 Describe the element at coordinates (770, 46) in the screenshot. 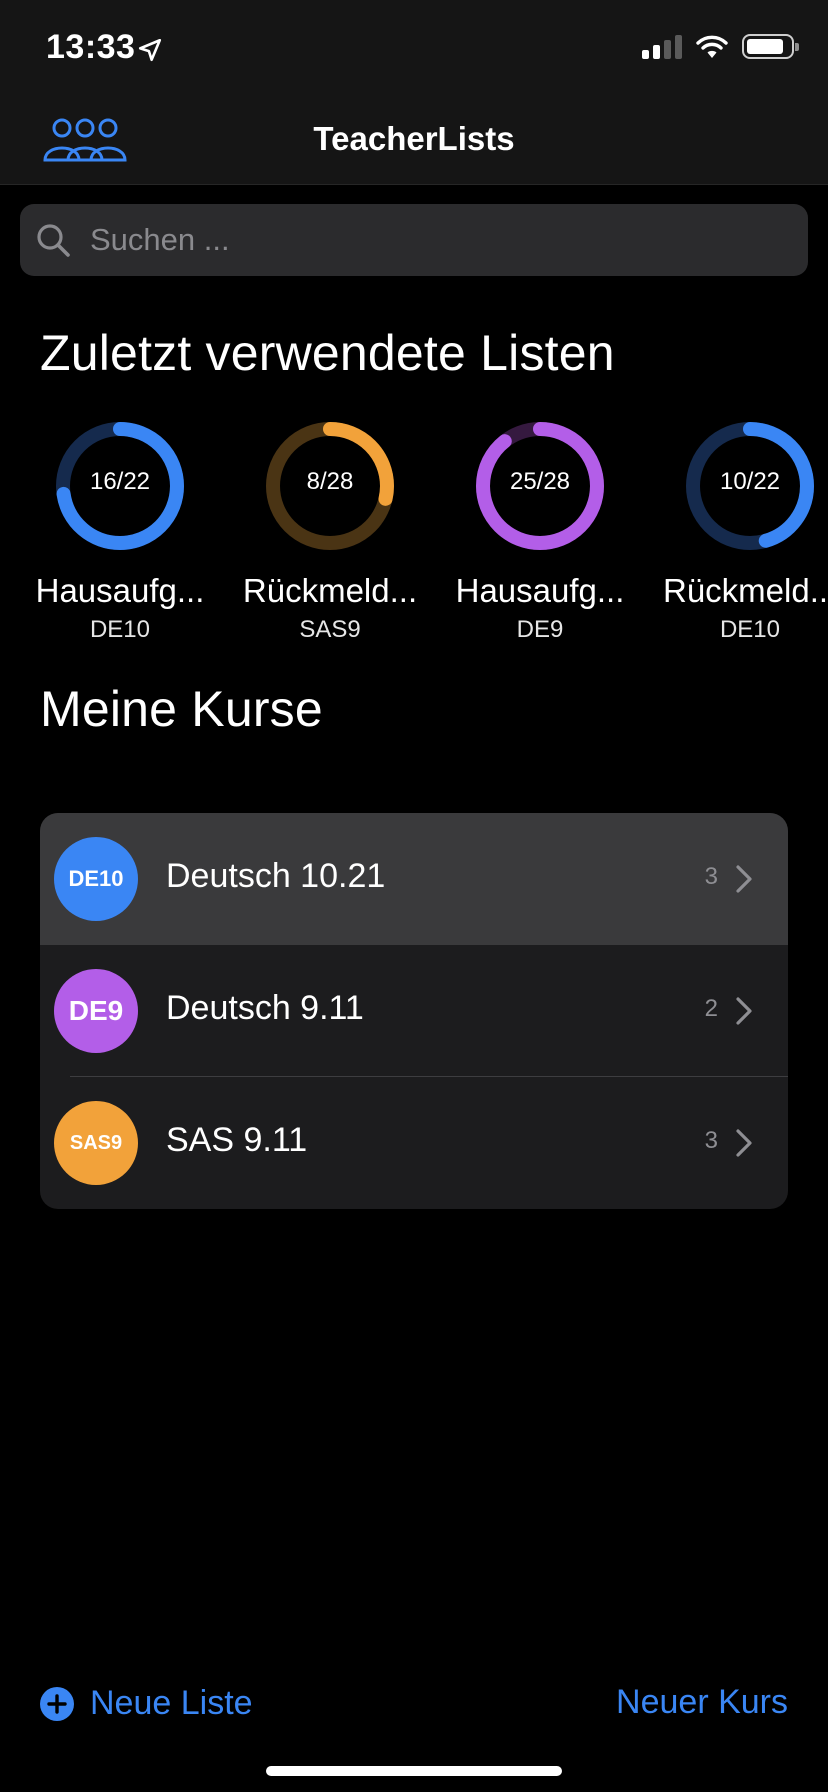

I see `battery-icon` at that location.